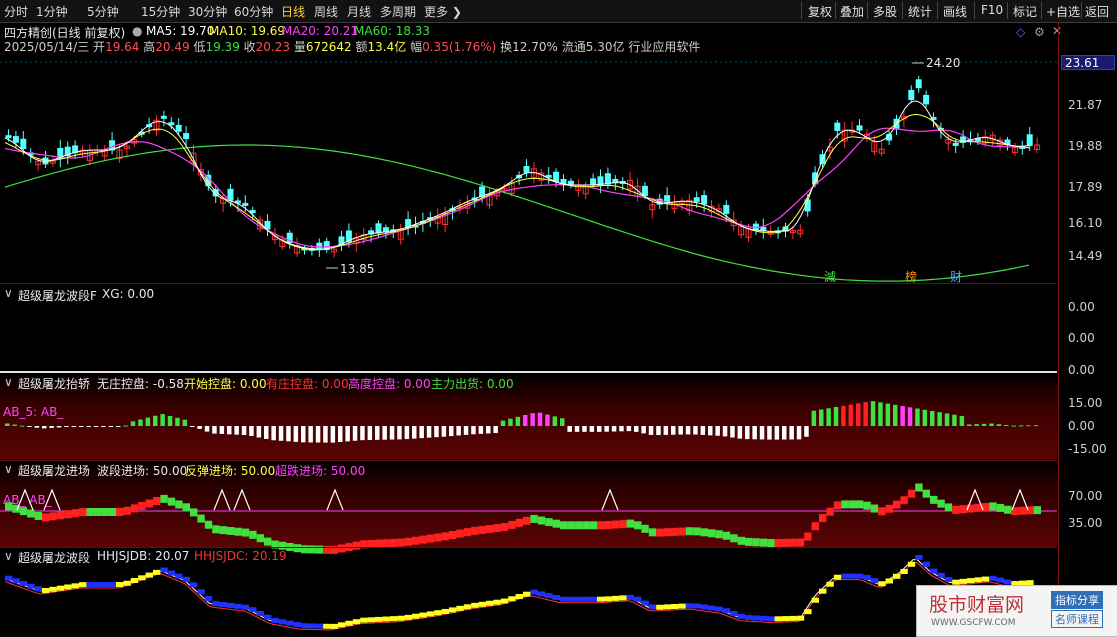 This screenshot has height=637, width=1117. I want to click on y-tick: 35.00, so click(1085, 523).